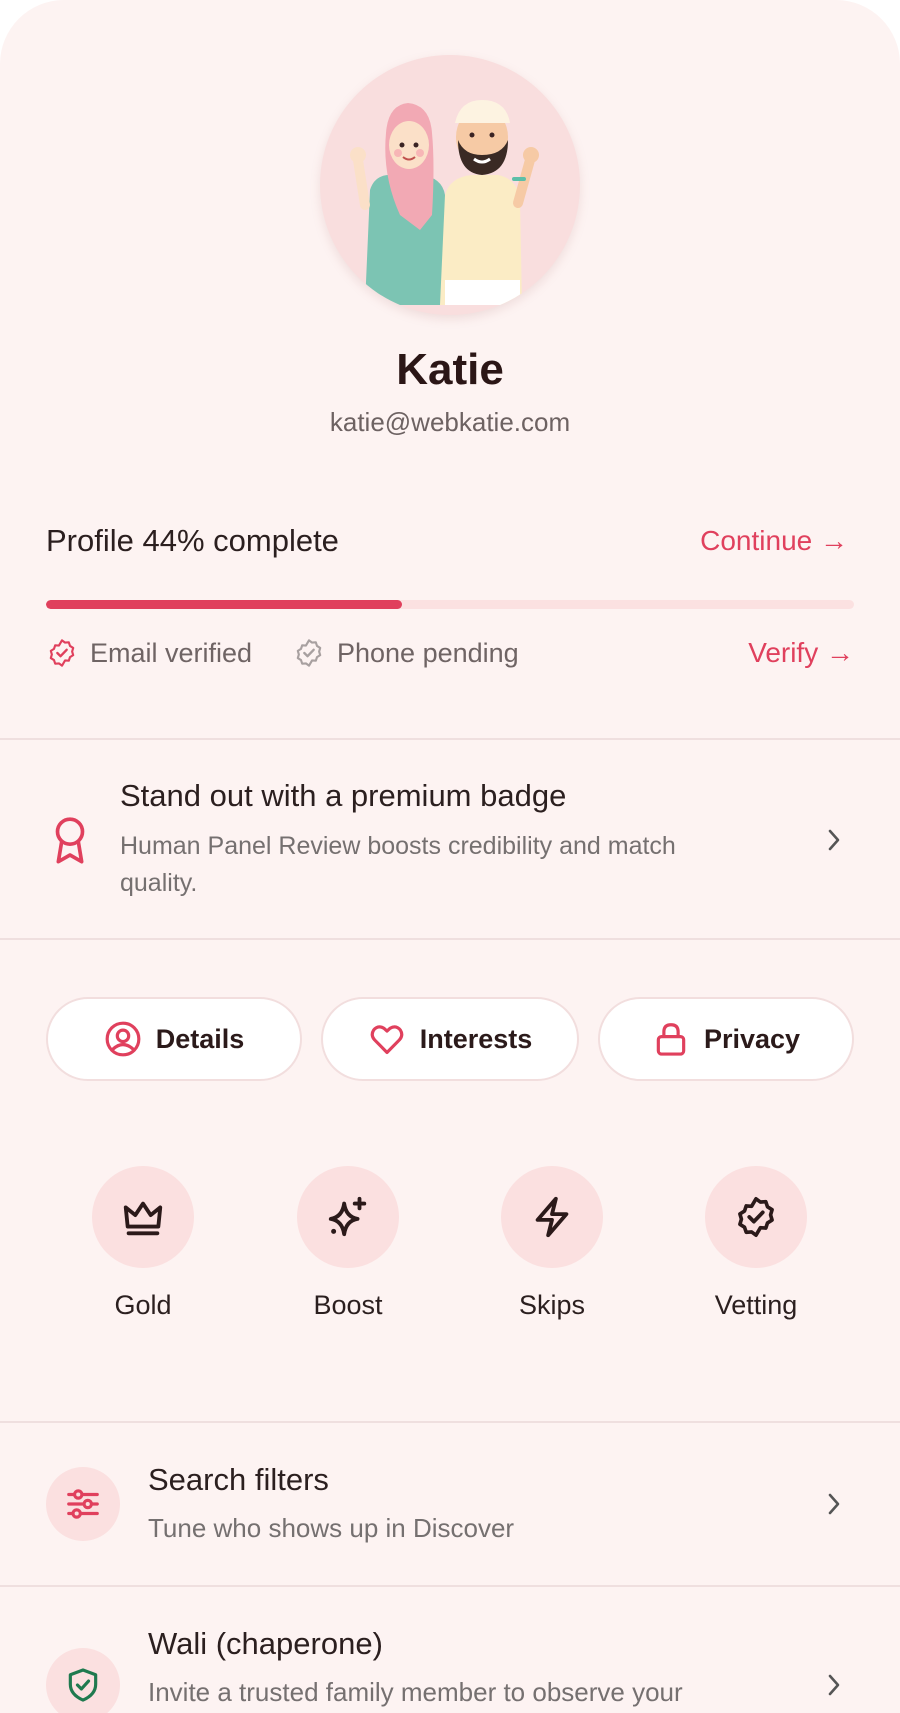 This screenshot has width=900, height=1713. I want to click on boost-circle, so click(348, 1217).